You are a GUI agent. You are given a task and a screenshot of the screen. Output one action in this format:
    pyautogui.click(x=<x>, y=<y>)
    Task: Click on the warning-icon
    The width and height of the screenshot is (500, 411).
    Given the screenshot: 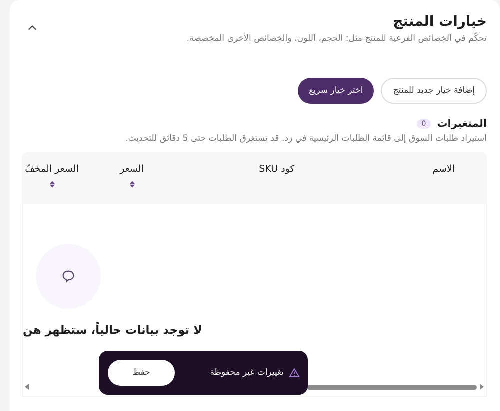 What is the action you would take?
    pyautogui.click(x=294, y=373)
    